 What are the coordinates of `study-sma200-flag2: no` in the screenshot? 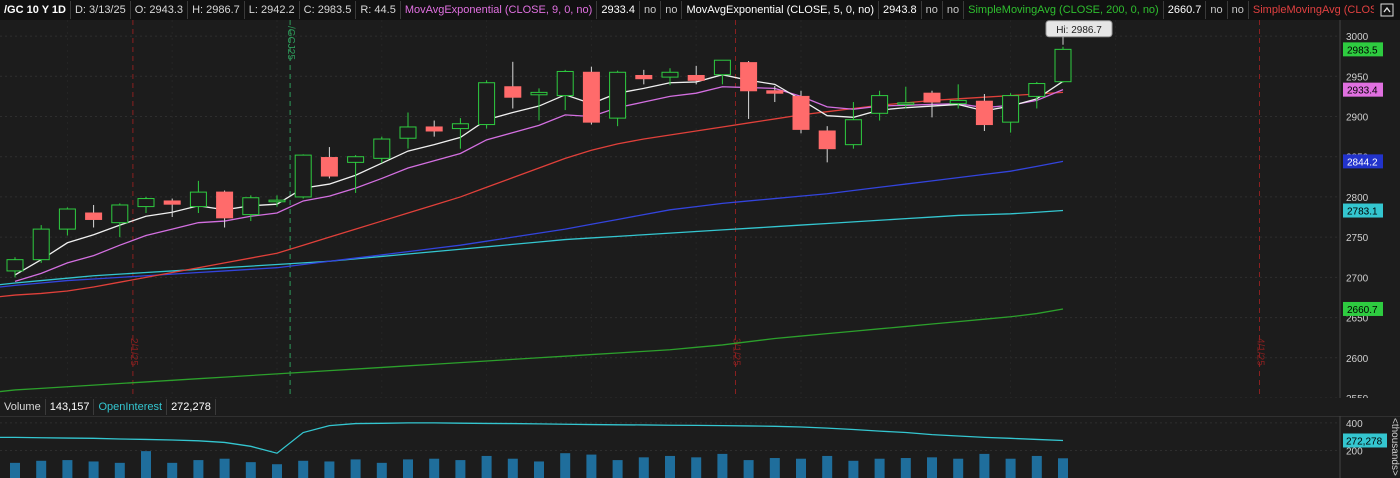 It's located at (1238, 10).